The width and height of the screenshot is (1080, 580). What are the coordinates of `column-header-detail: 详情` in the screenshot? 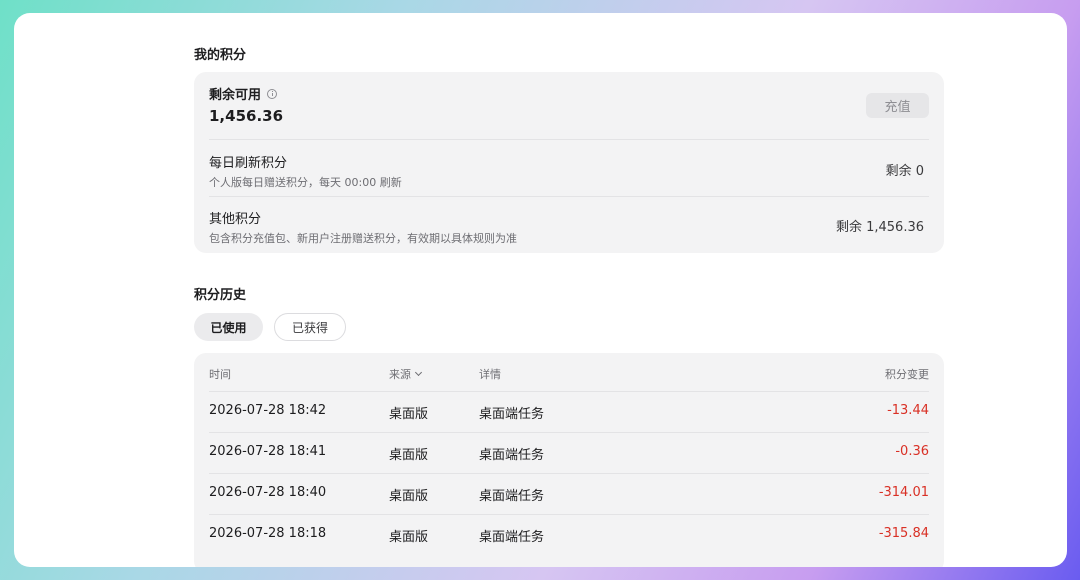 It's located at (490, 374).